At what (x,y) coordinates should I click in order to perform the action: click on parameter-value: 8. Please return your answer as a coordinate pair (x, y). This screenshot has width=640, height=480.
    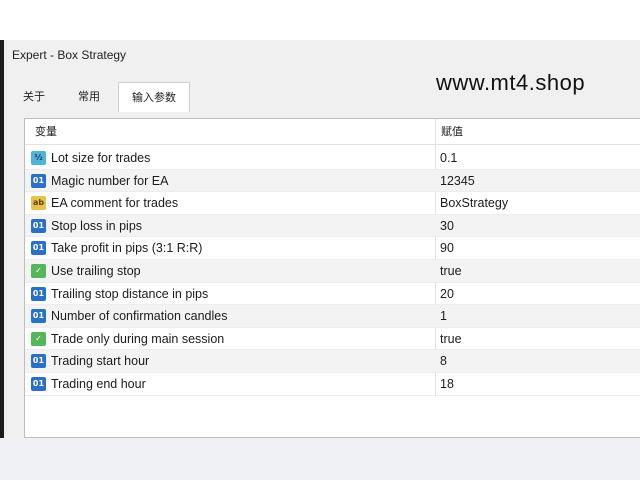
    Looking at the image, I should click on (443, 361).